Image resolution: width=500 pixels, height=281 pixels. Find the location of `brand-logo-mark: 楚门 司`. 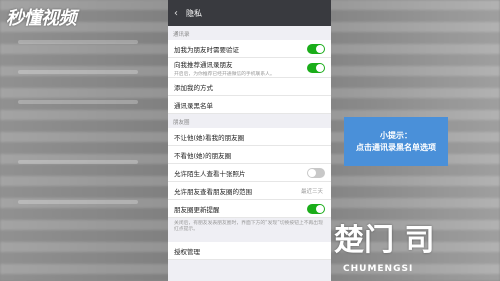

brand-logo-mark: 楚门 司 is located at coordinates (384, 240).